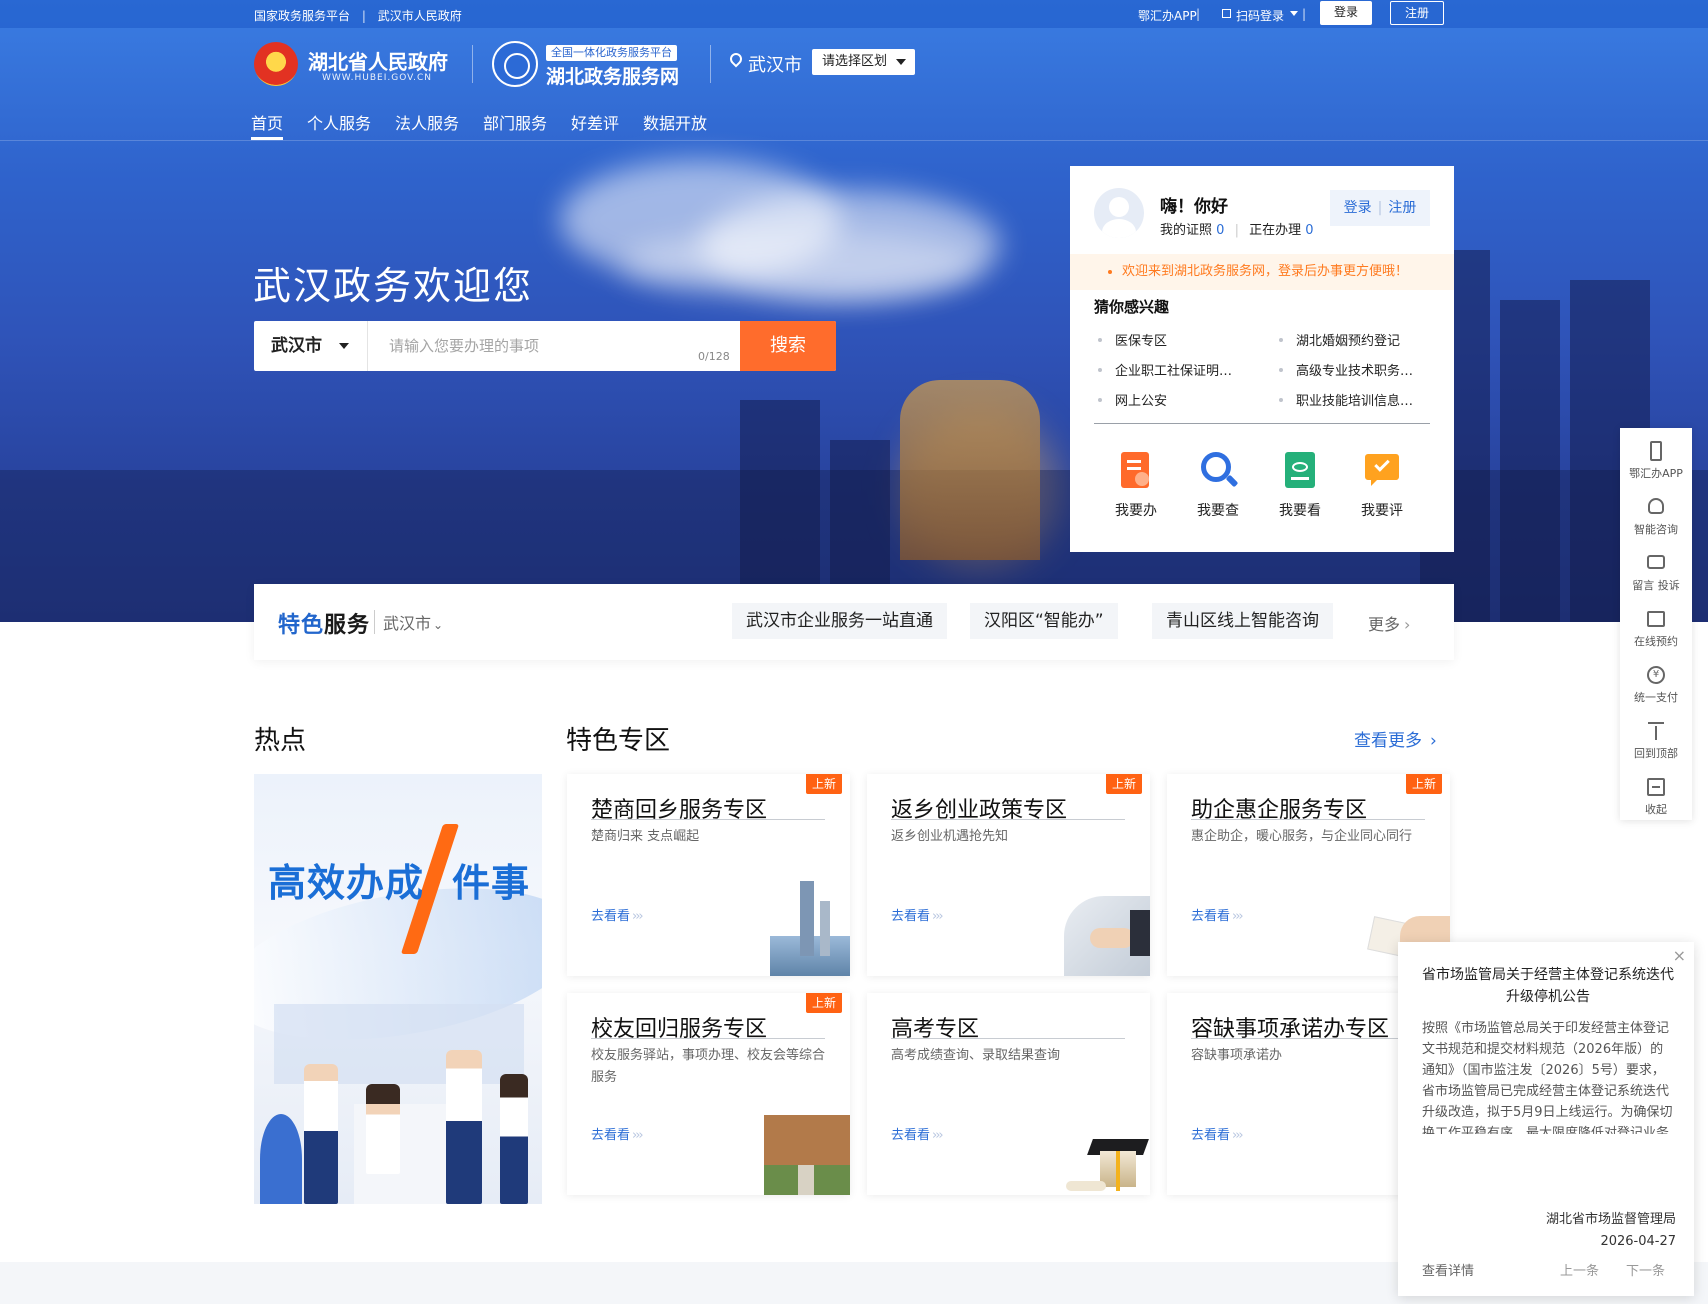 This screenshot has width=1708, height=1304. I want to click on register-button: 注册, so click(1417, 13).